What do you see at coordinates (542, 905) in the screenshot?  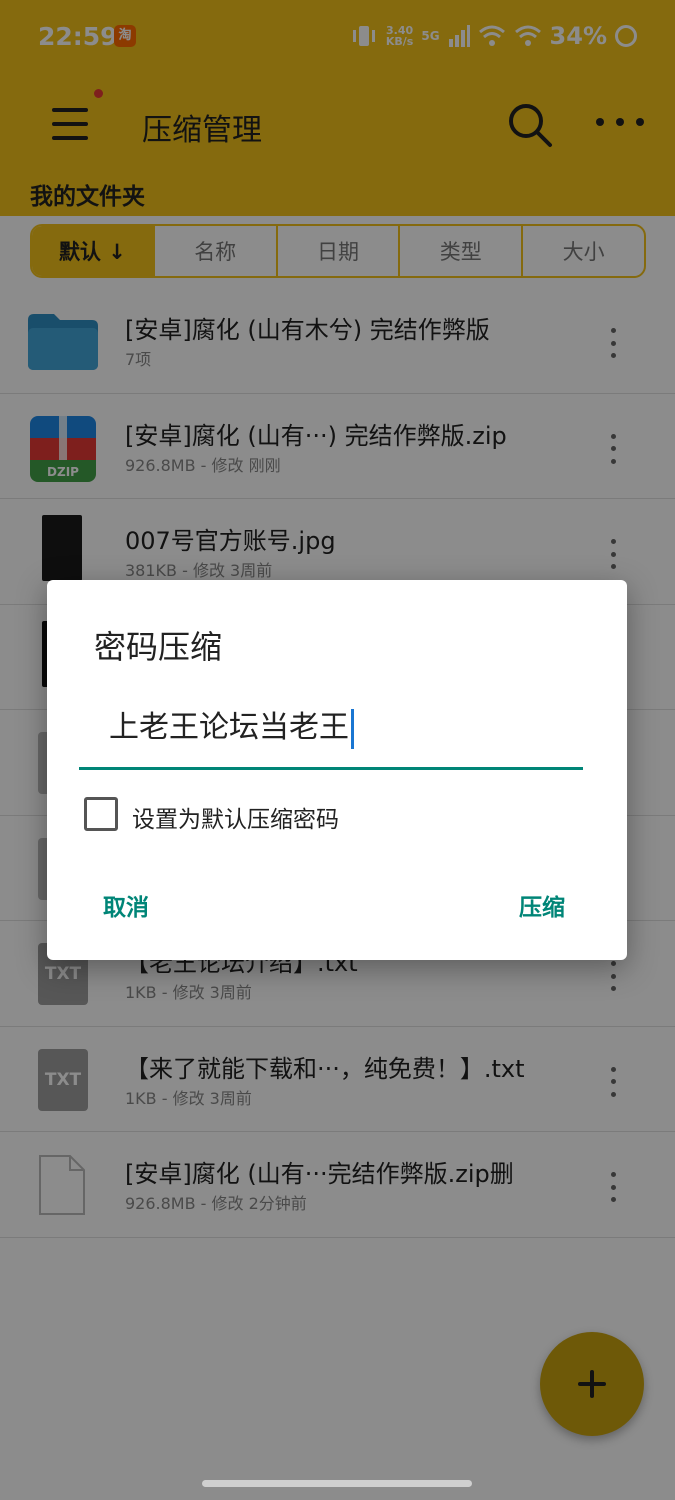 I see `compress-button: 压缩` at bounding box center [542, 905].